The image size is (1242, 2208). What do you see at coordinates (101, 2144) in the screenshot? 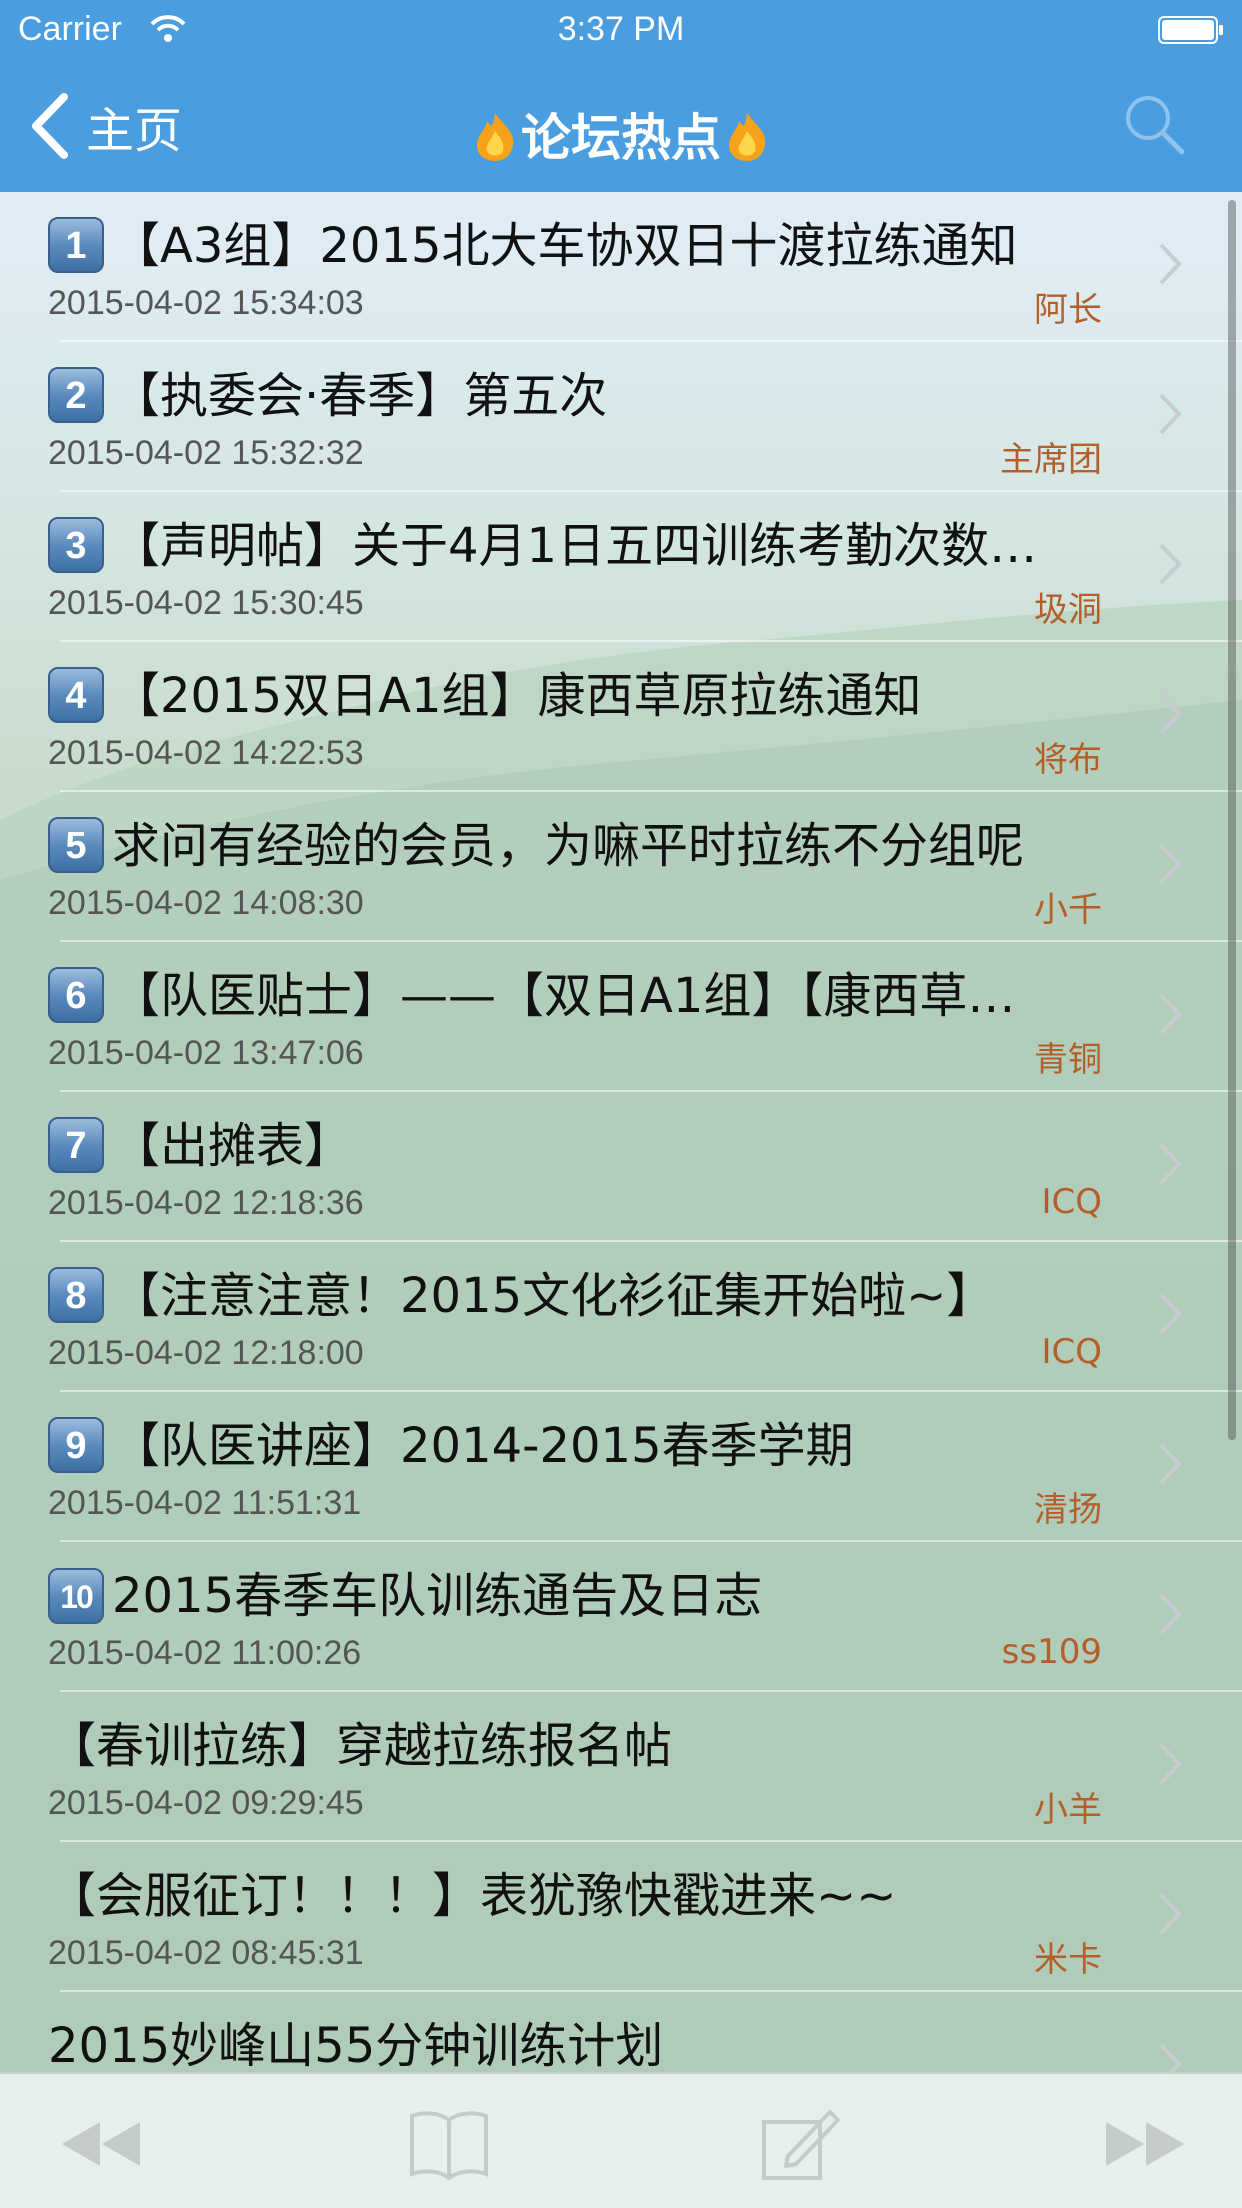
I see `rewind-icon` at bounding box center [101, 2144].